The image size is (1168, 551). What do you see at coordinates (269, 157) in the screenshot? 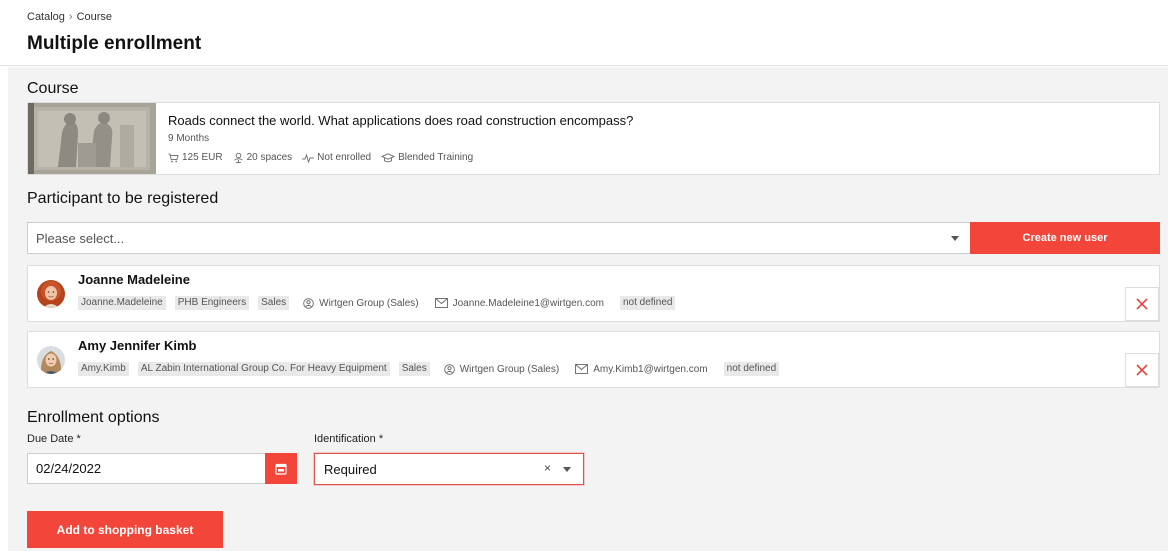
I see `course-spaces-value: 20 spaces` at bounding box center [269, 157].